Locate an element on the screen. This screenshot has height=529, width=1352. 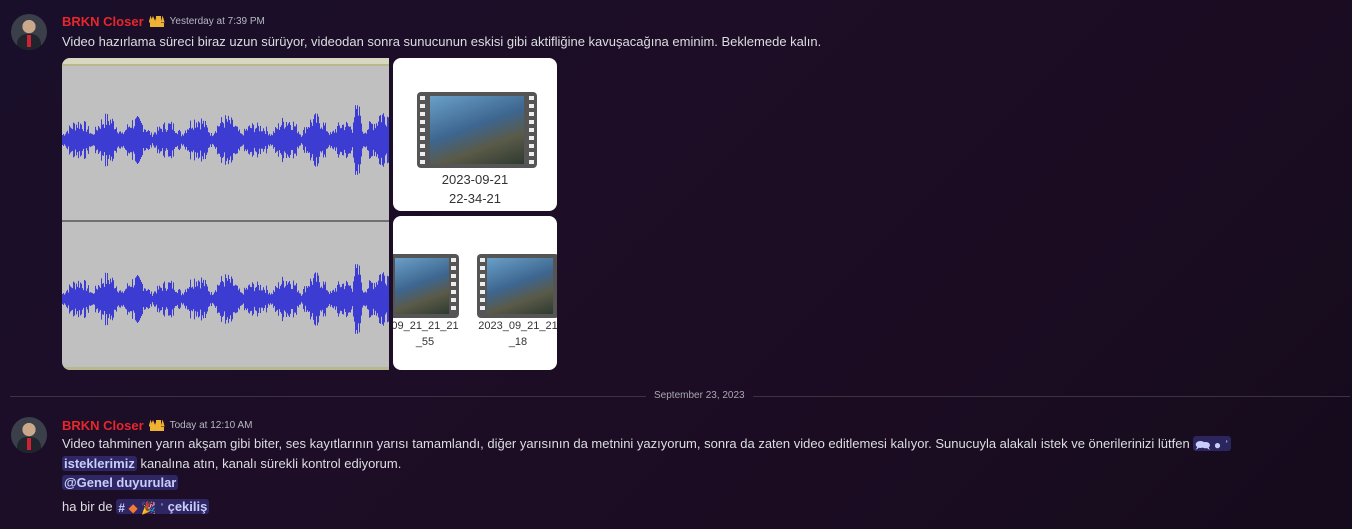
video-label-line1: 09_21_21_21 is located at coordinates (426, 326).